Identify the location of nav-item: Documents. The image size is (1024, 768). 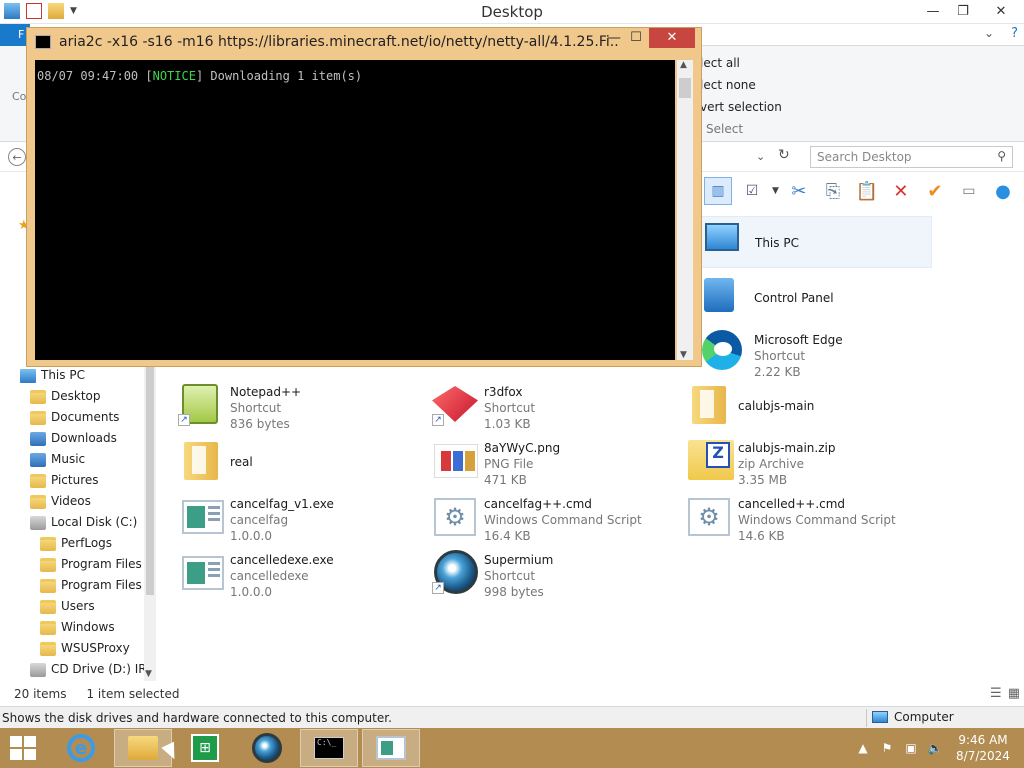
(72, 417).